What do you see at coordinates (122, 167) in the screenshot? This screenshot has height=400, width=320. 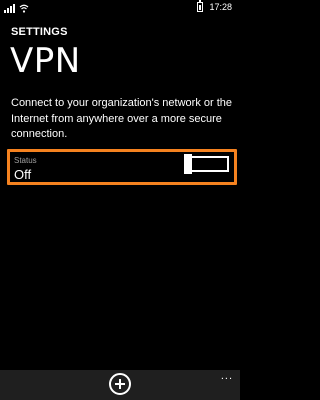 I see `vpn-status-panel: Status Off` at bounding box center [122, 167].